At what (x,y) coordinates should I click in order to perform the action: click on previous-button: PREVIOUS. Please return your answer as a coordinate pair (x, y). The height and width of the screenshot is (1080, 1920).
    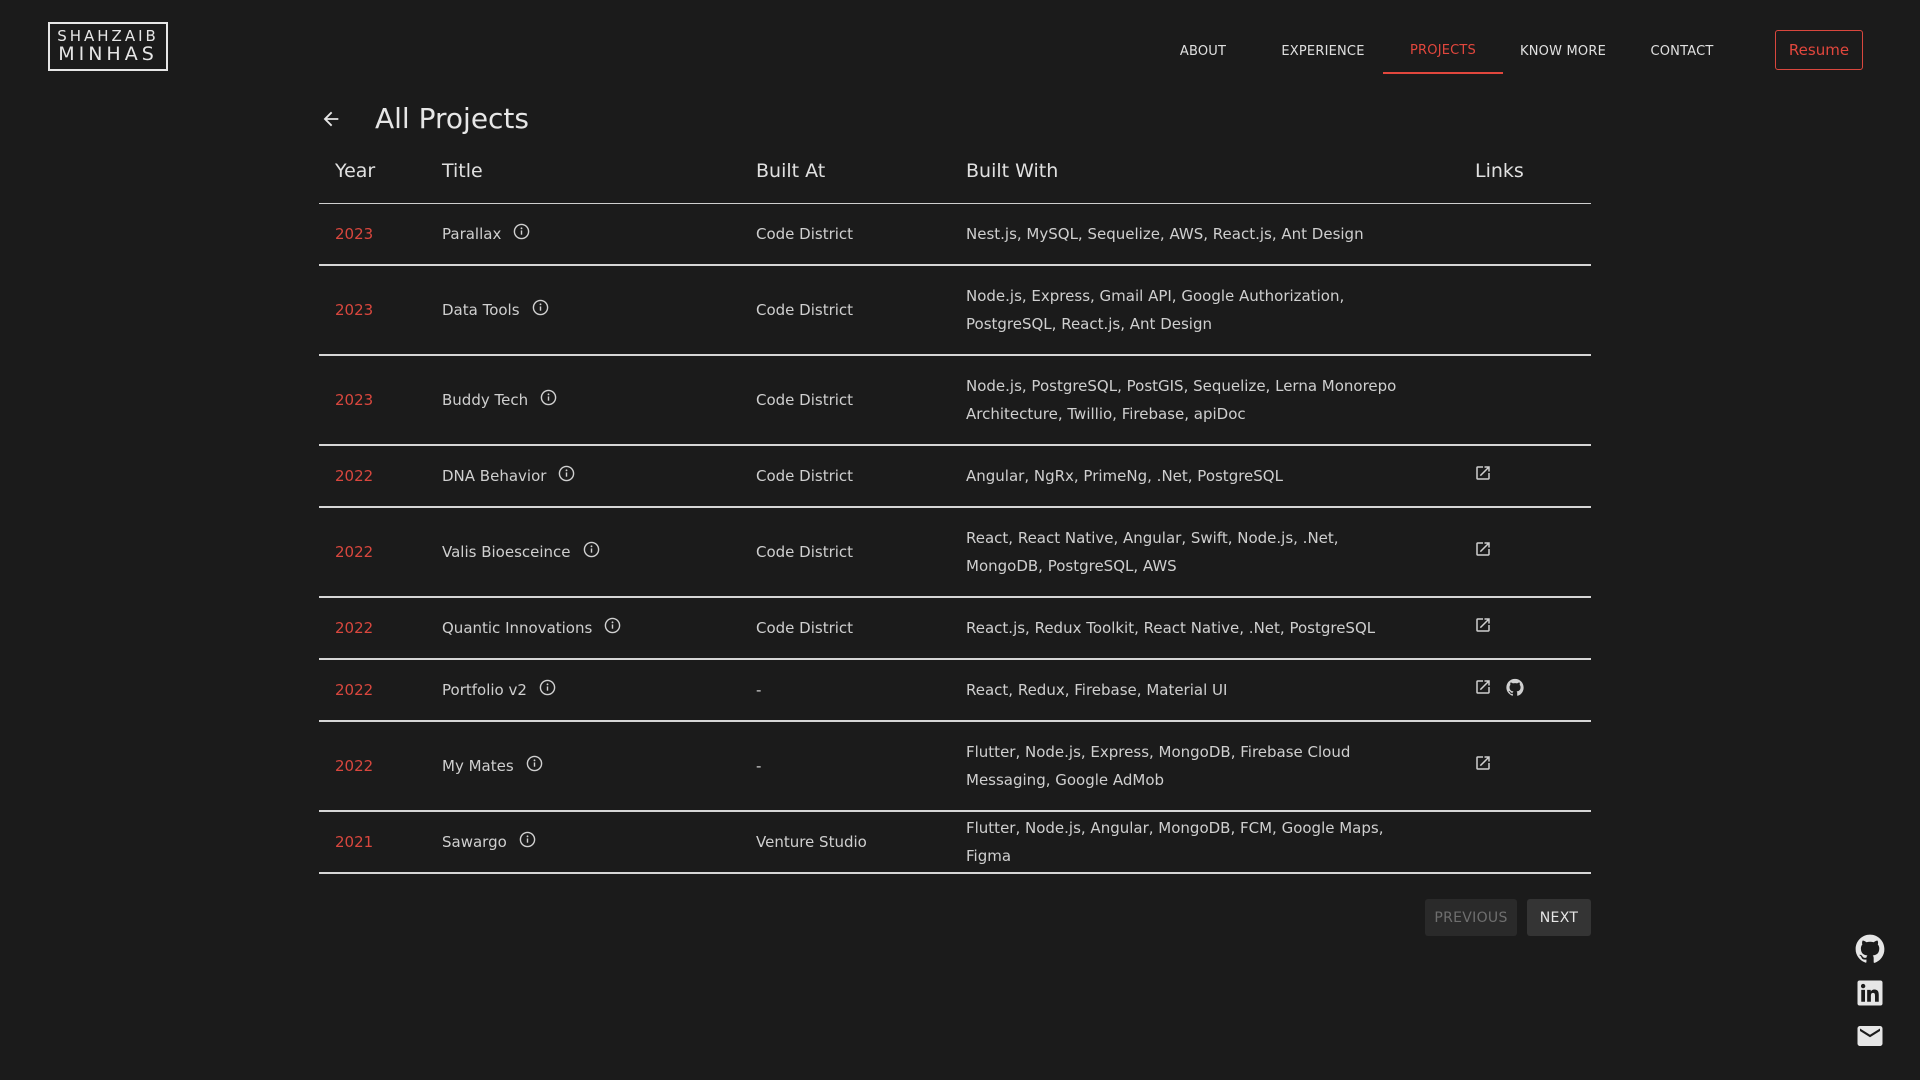
    Looking at the image, I should click on (1471, 917).